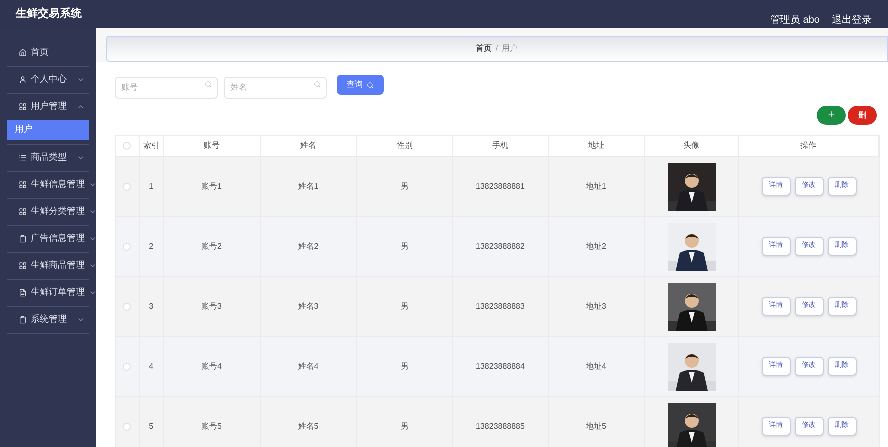  I want to click on query-button: 查询, so click(360, 85).